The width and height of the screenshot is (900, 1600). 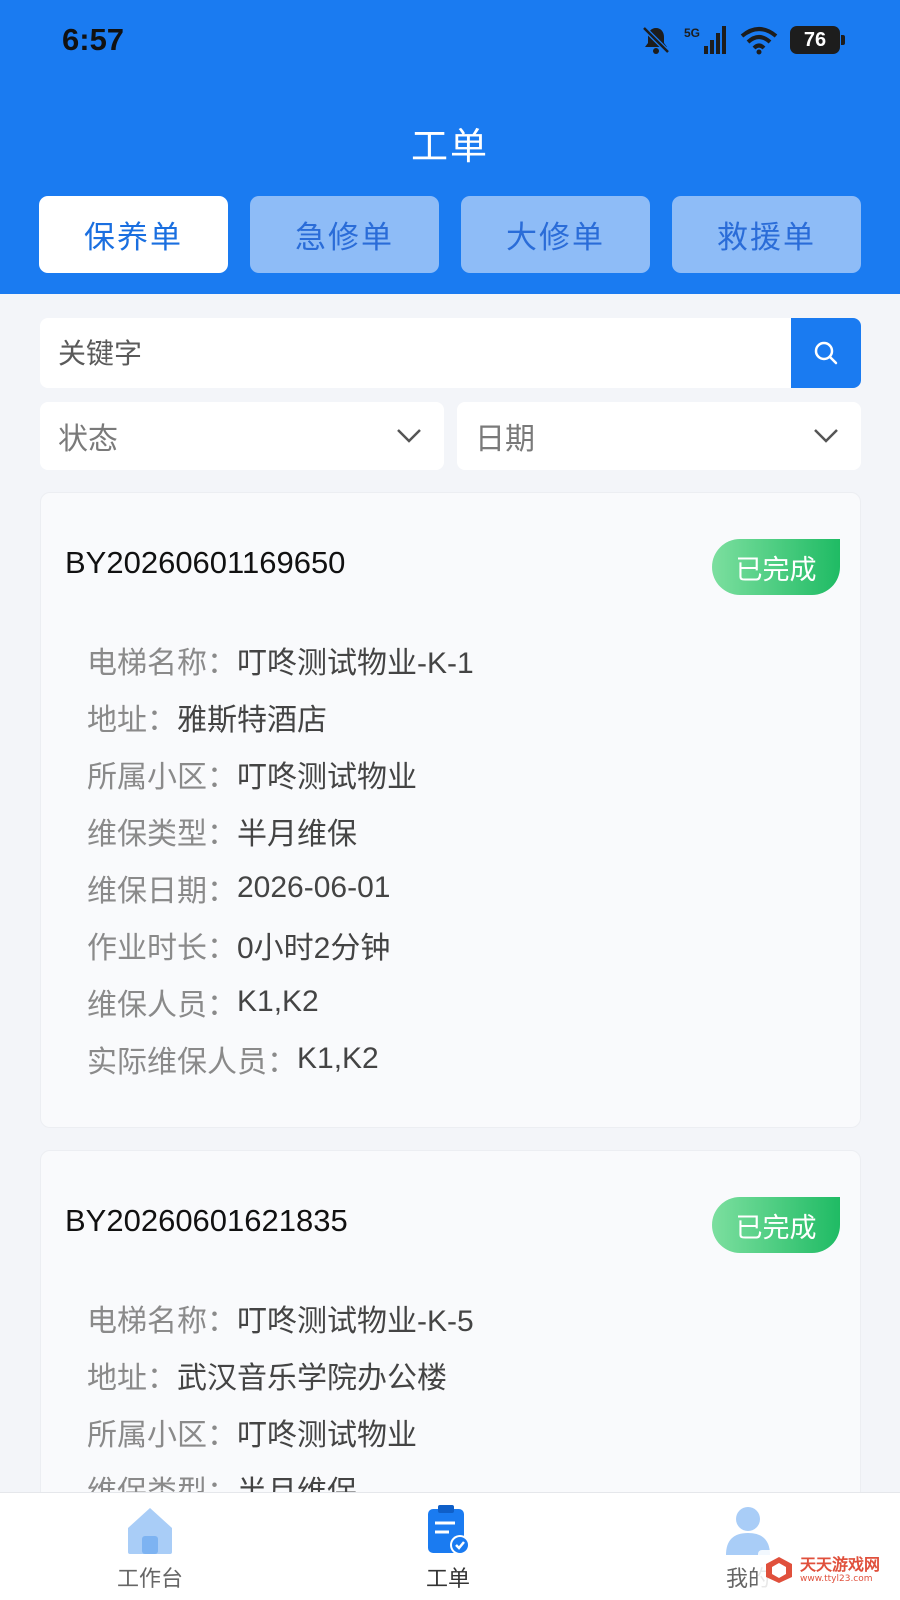 I want to click on search-bar, so click(x=450, y=353).